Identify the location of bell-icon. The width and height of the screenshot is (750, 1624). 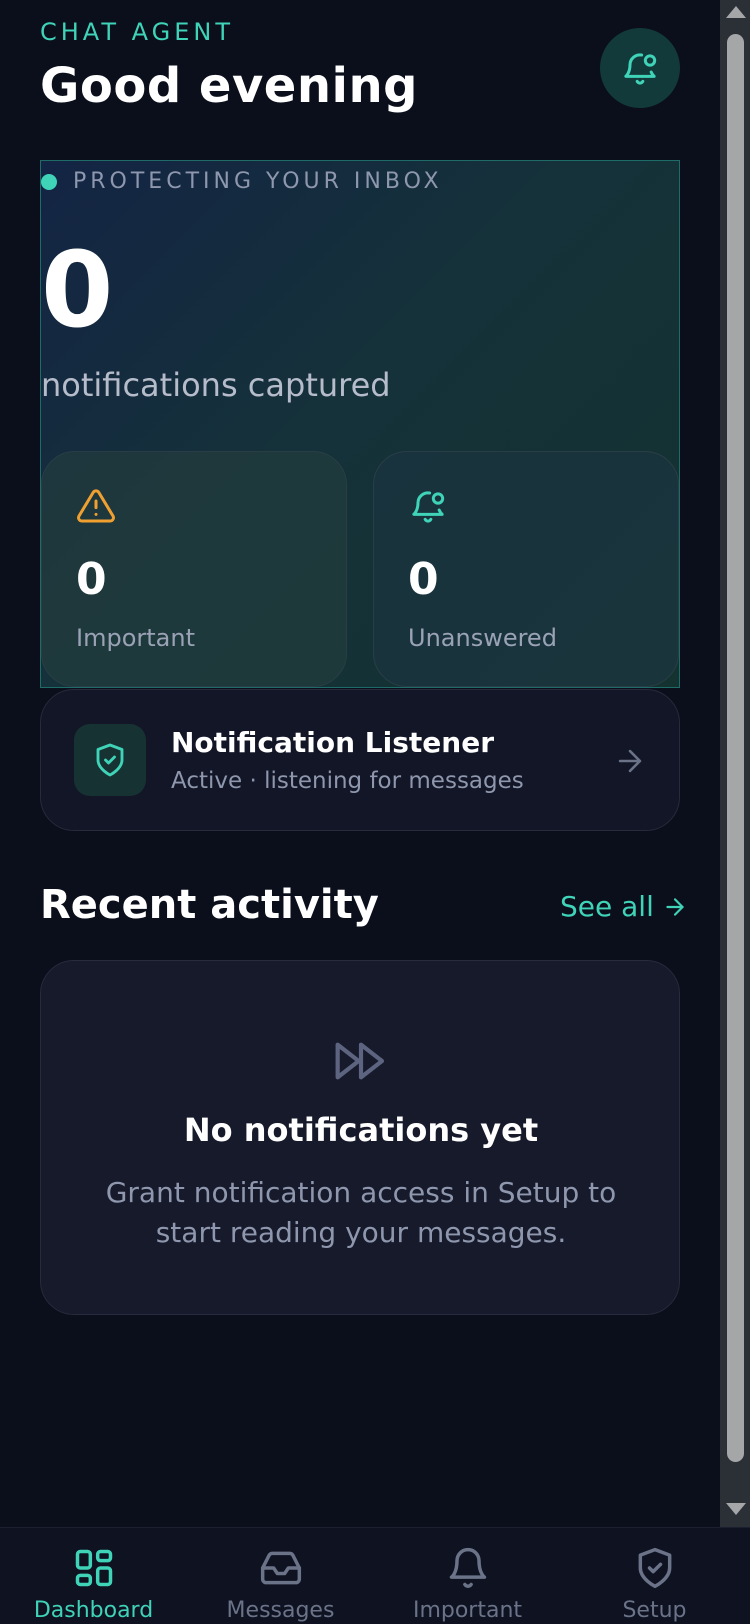
(467, 1568).